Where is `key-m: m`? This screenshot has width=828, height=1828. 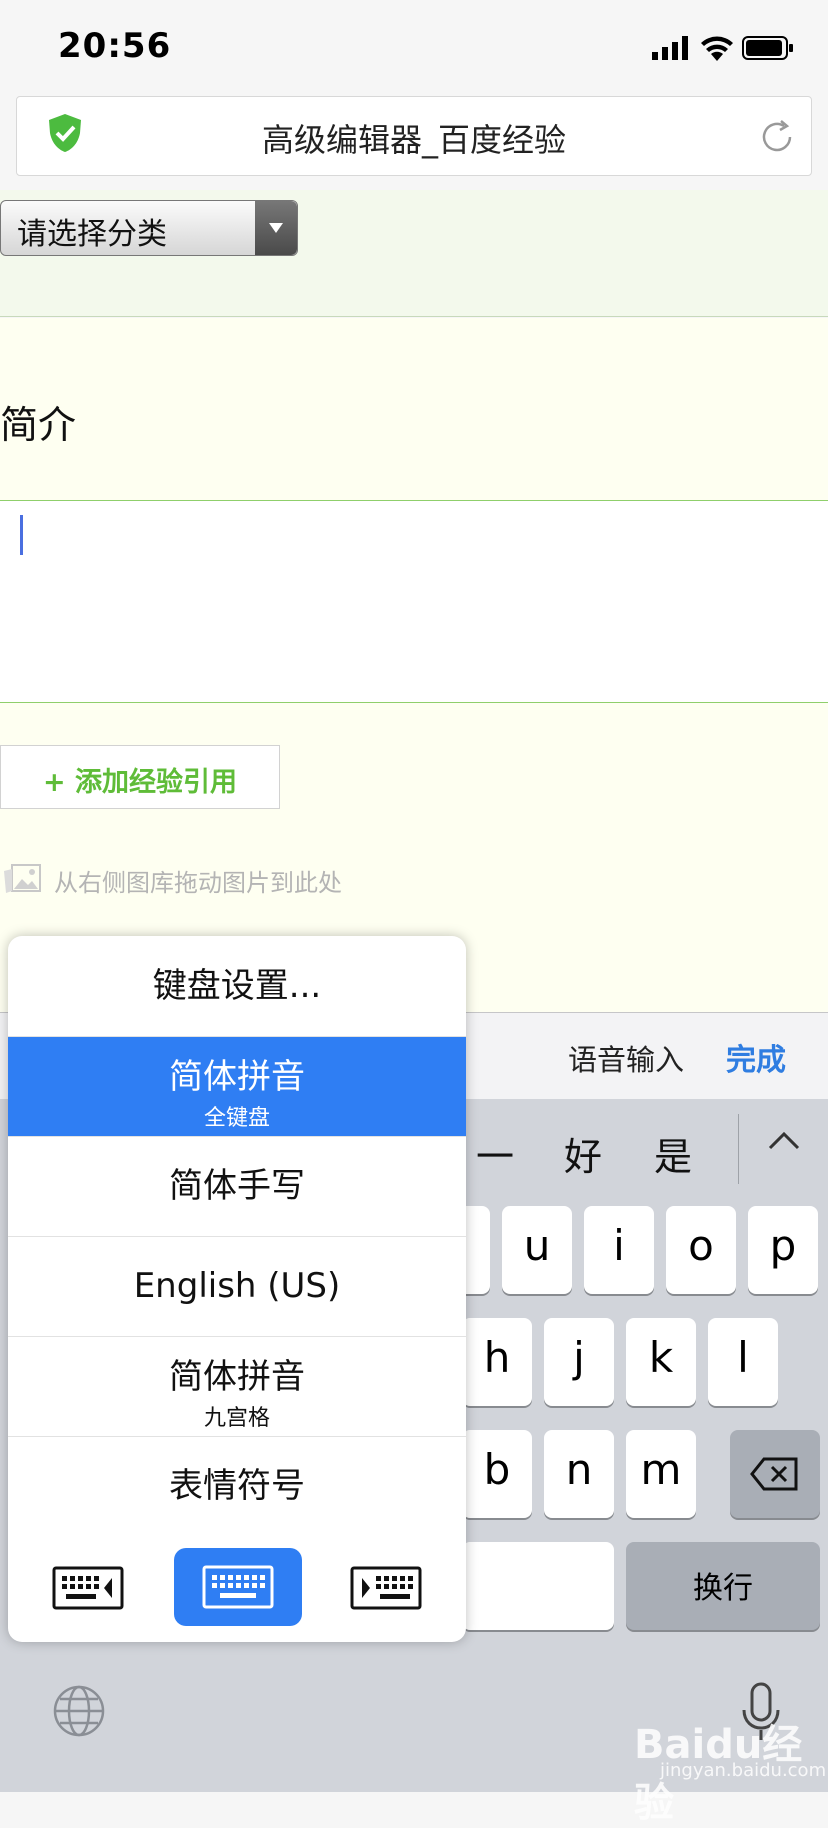
key-m: m is located at coordinates (661, 1474).